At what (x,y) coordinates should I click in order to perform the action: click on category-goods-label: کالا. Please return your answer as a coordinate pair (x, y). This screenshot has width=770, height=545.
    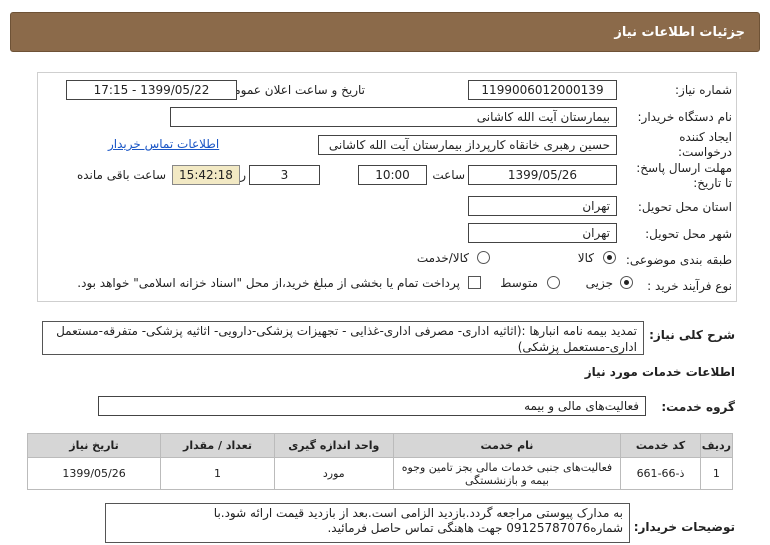
    Looking at the image, I should click on (585, 258).